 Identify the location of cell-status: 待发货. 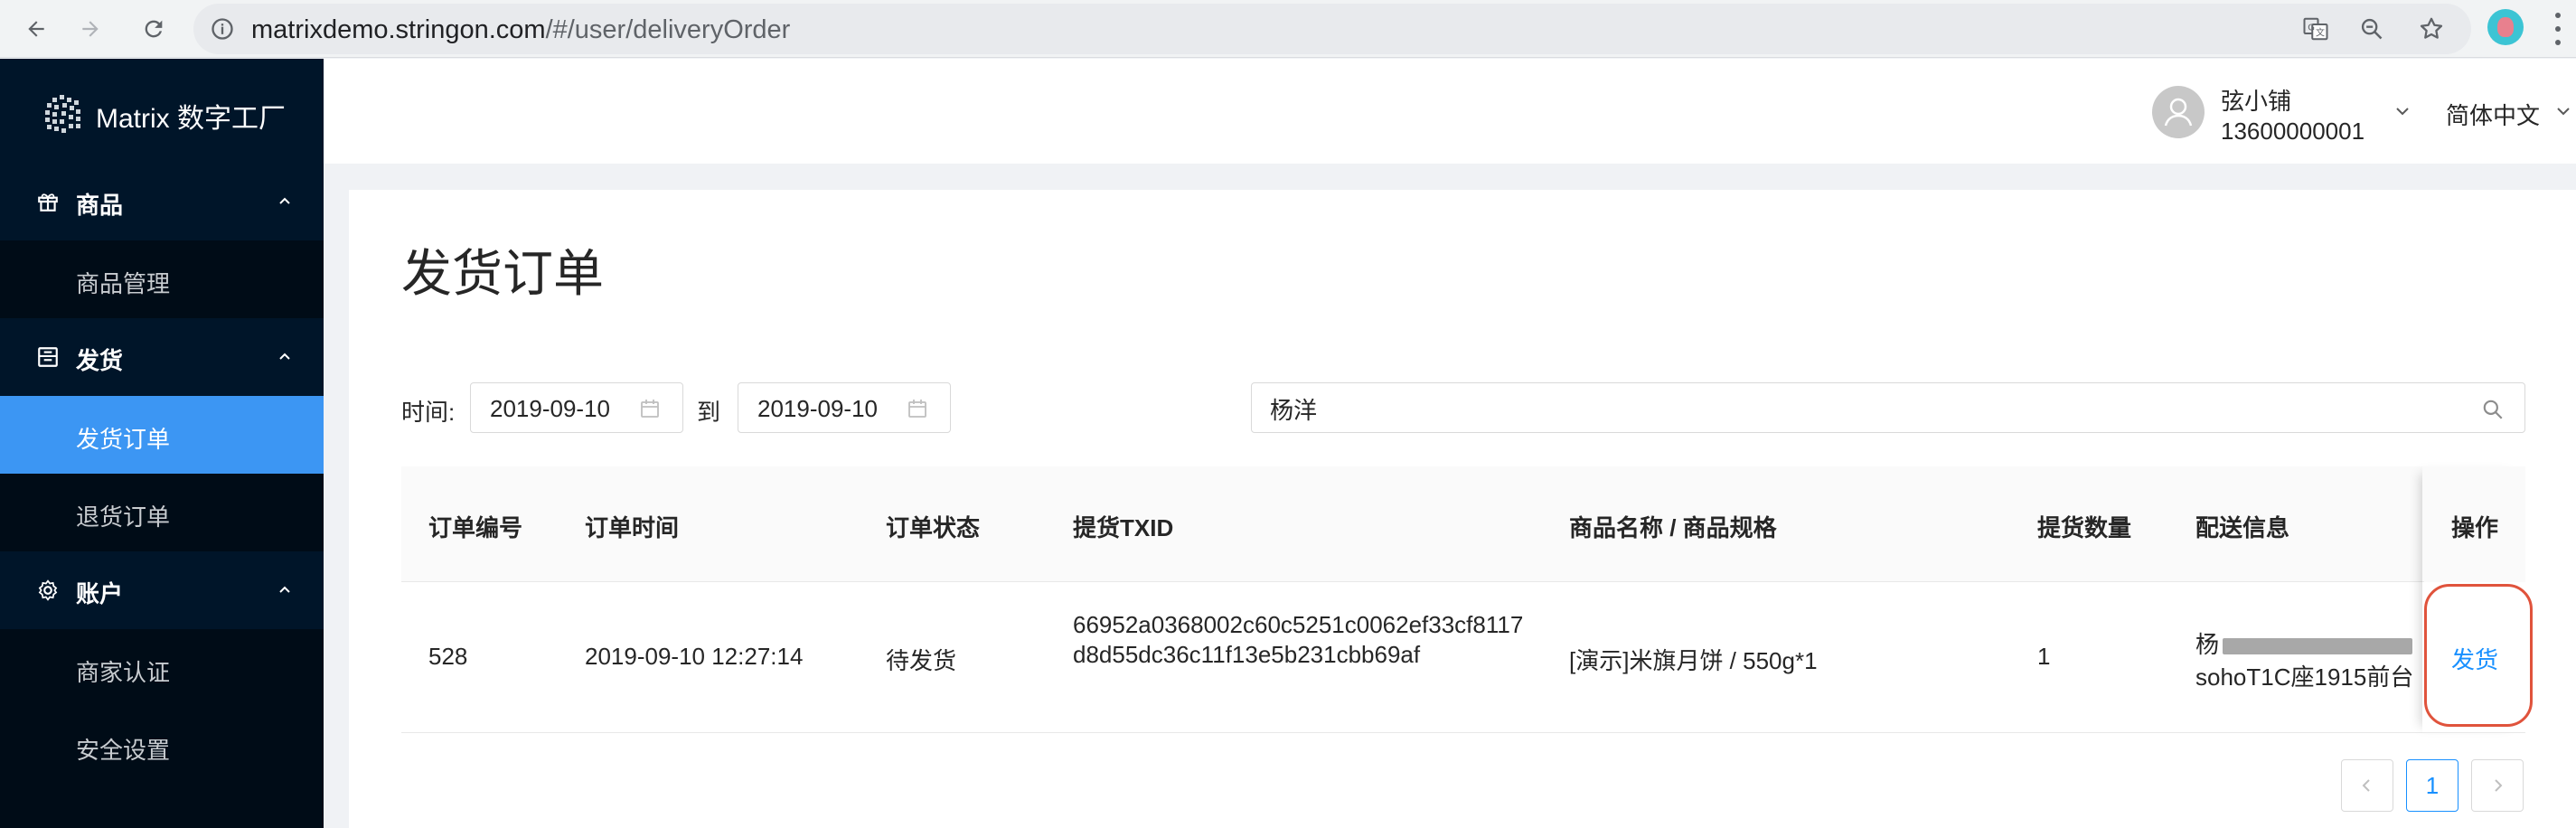
(922, 660).